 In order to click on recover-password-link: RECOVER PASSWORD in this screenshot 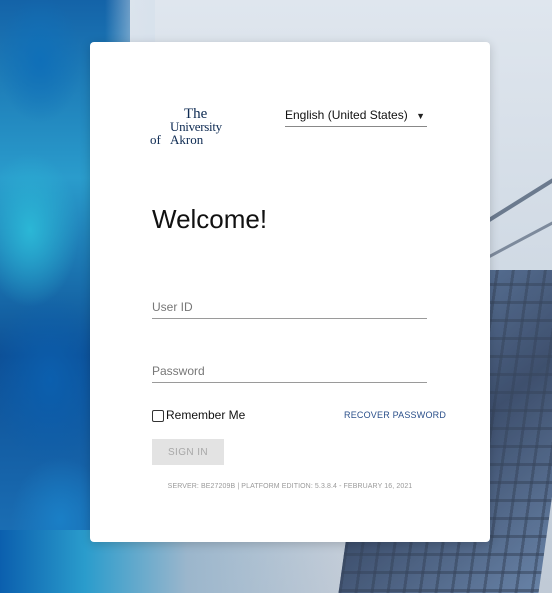, I will do `click(395, 415)`.